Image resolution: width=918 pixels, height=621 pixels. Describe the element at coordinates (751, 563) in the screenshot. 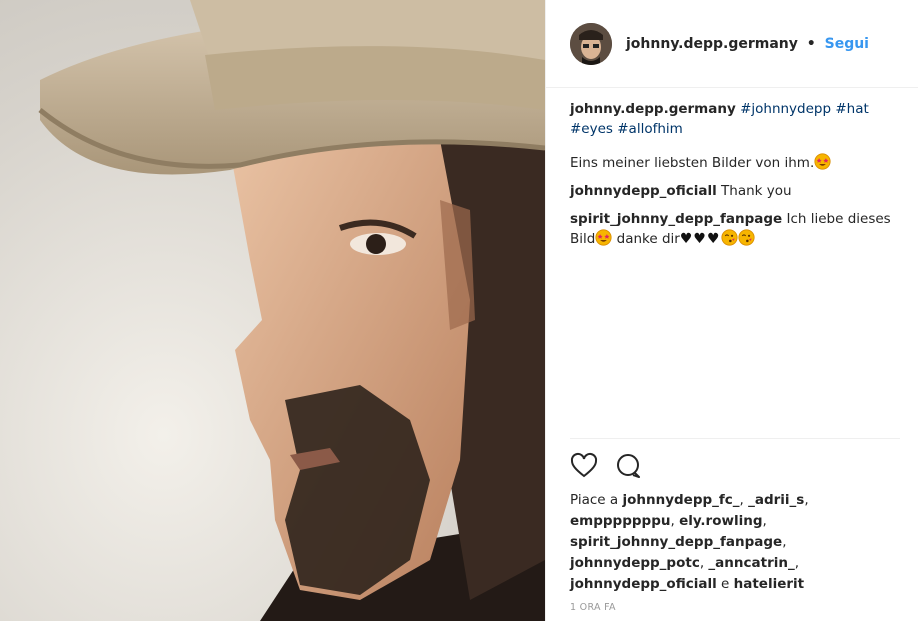

I see `liker-7: _anncatrin_` at that location.